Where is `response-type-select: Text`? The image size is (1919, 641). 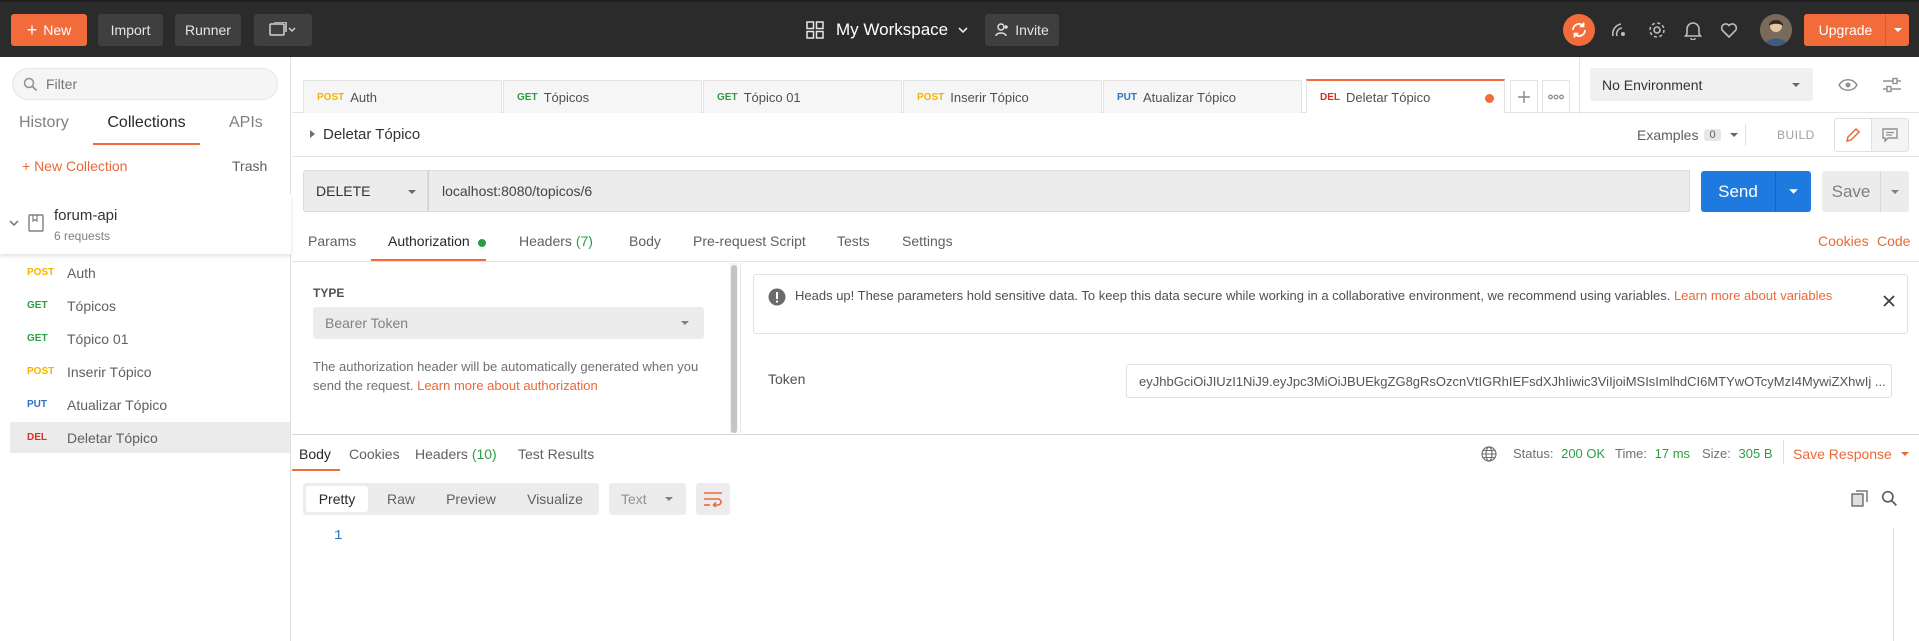
response-type-select: Text is located at coordinates (647, 499).